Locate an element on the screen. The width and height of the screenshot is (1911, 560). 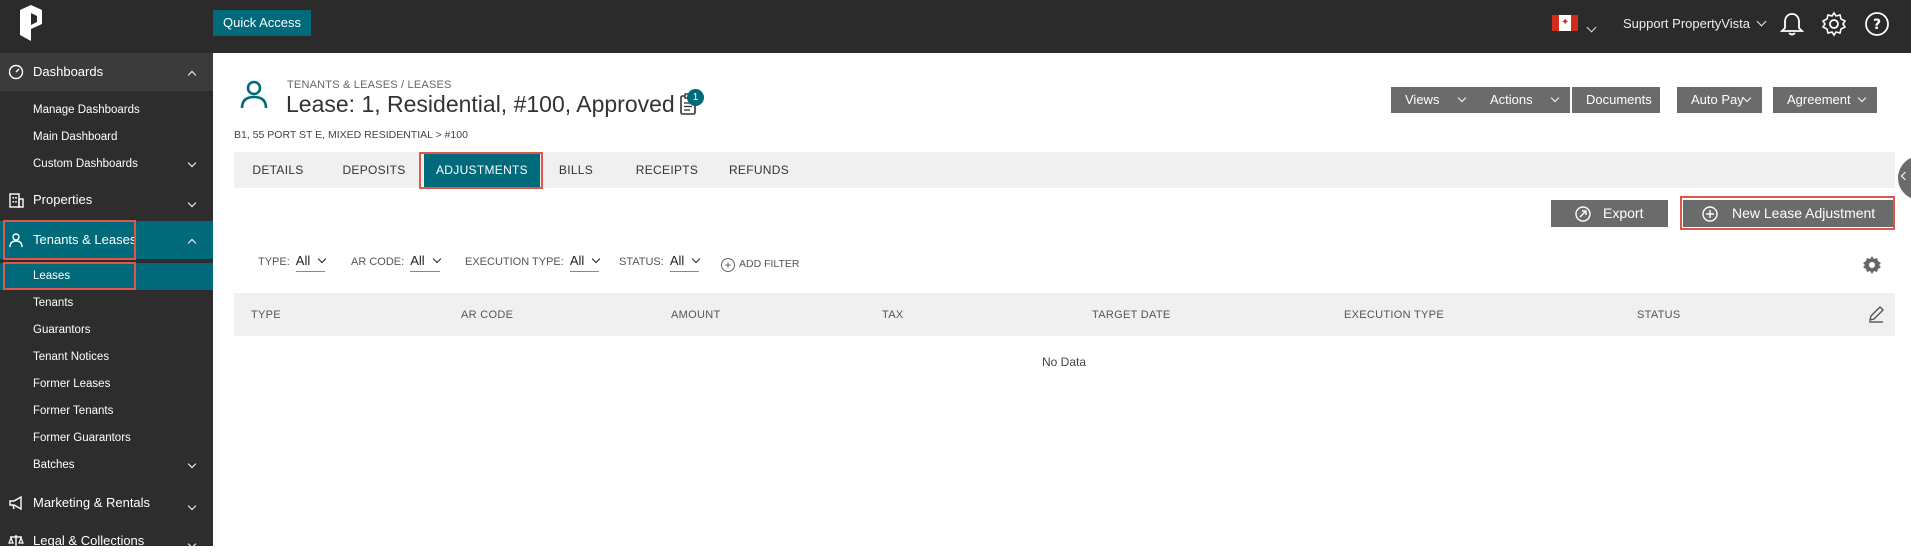
actions-button: Actions is located at coordinates (1523, 100).